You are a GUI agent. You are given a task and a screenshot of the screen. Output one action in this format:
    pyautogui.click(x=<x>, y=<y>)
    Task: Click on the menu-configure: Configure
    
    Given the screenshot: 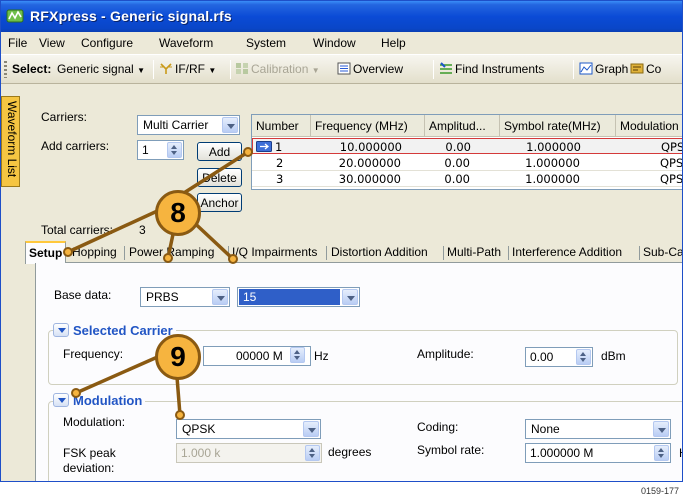 What is the action you would take?
    pyautogui.click(x=107, y=43)
    